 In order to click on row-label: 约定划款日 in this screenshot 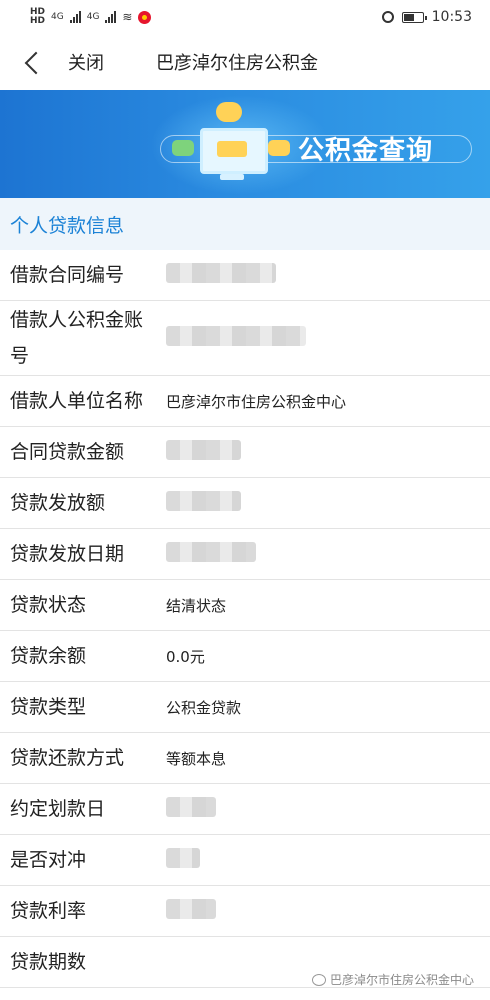, I will do `click(58, 809)`.